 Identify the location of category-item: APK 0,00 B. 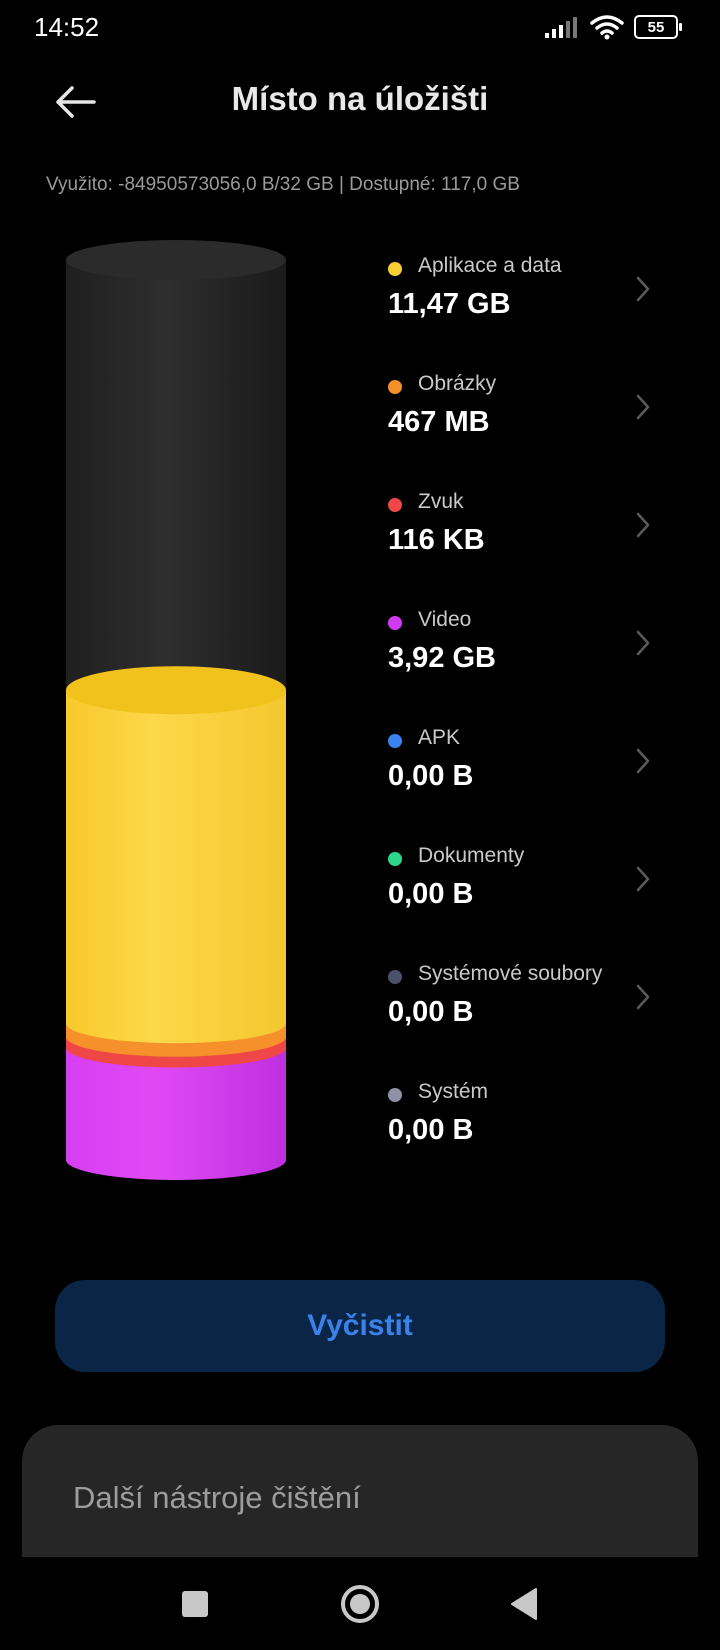
(528, 762).